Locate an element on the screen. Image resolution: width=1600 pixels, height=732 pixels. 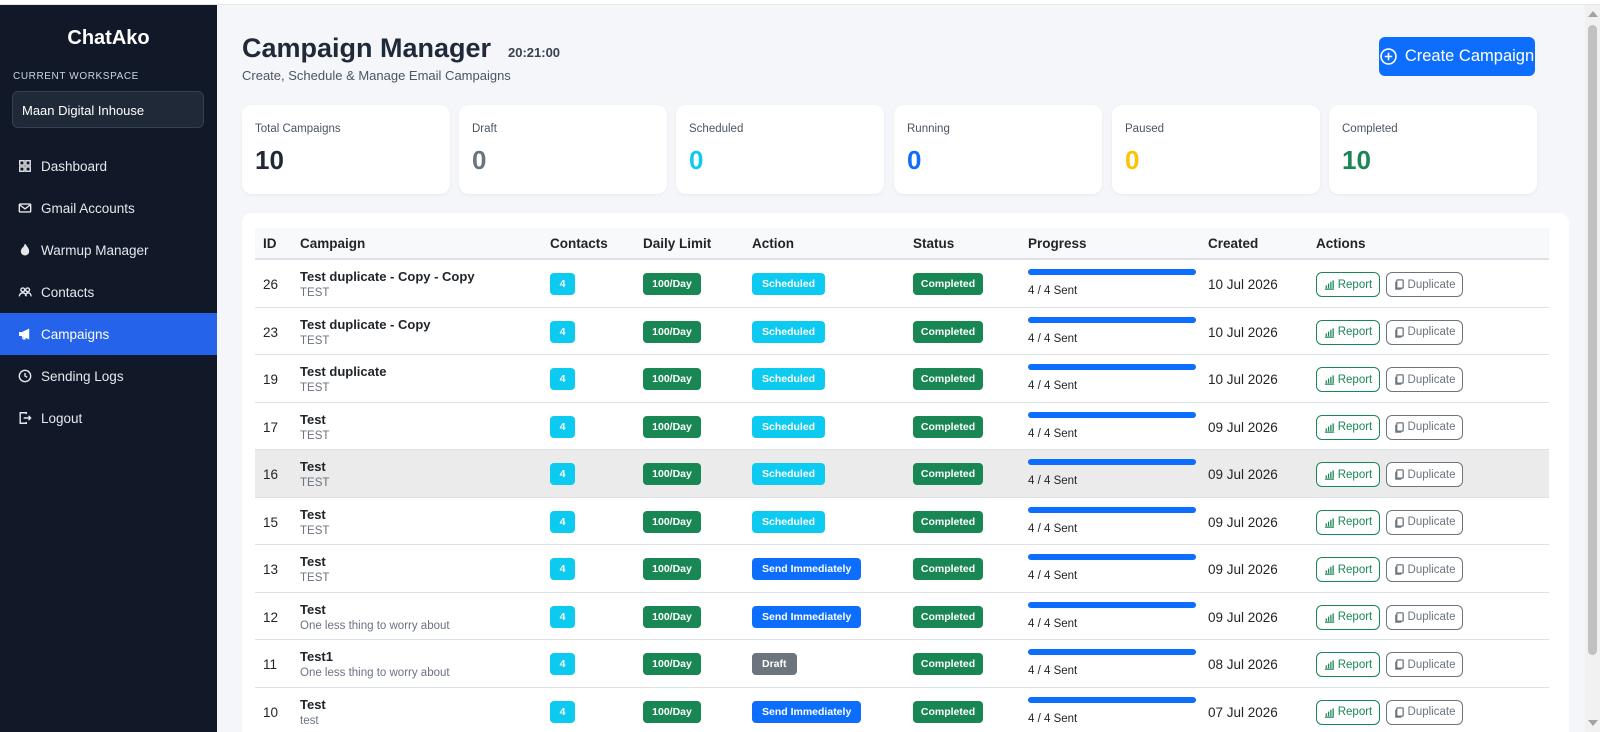
scroll-up-arrow-icon is located at coordinates (1593, 14).